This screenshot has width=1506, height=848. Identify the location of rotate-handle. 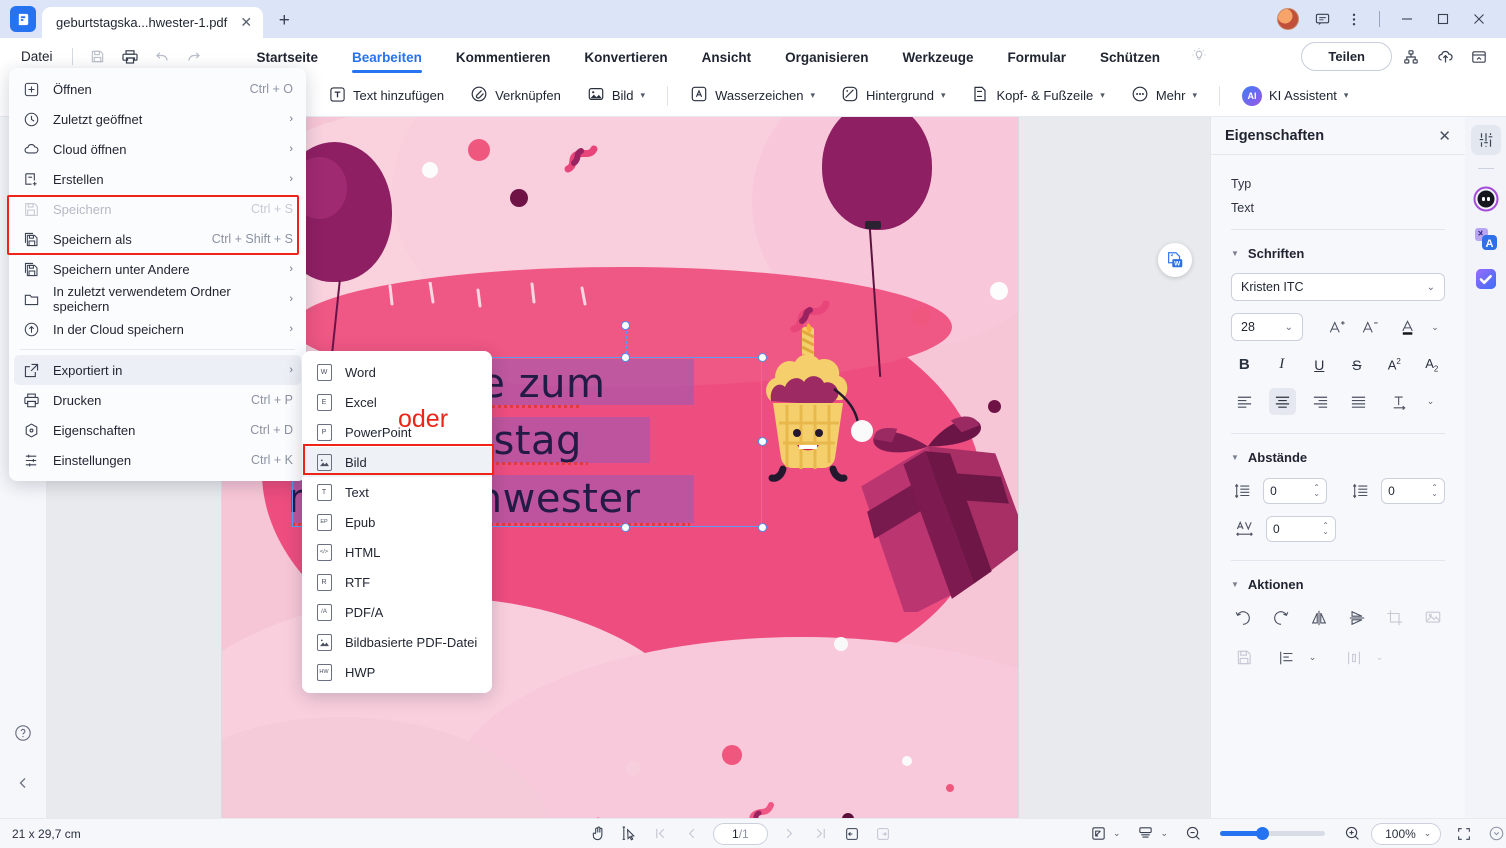
(625, 325).